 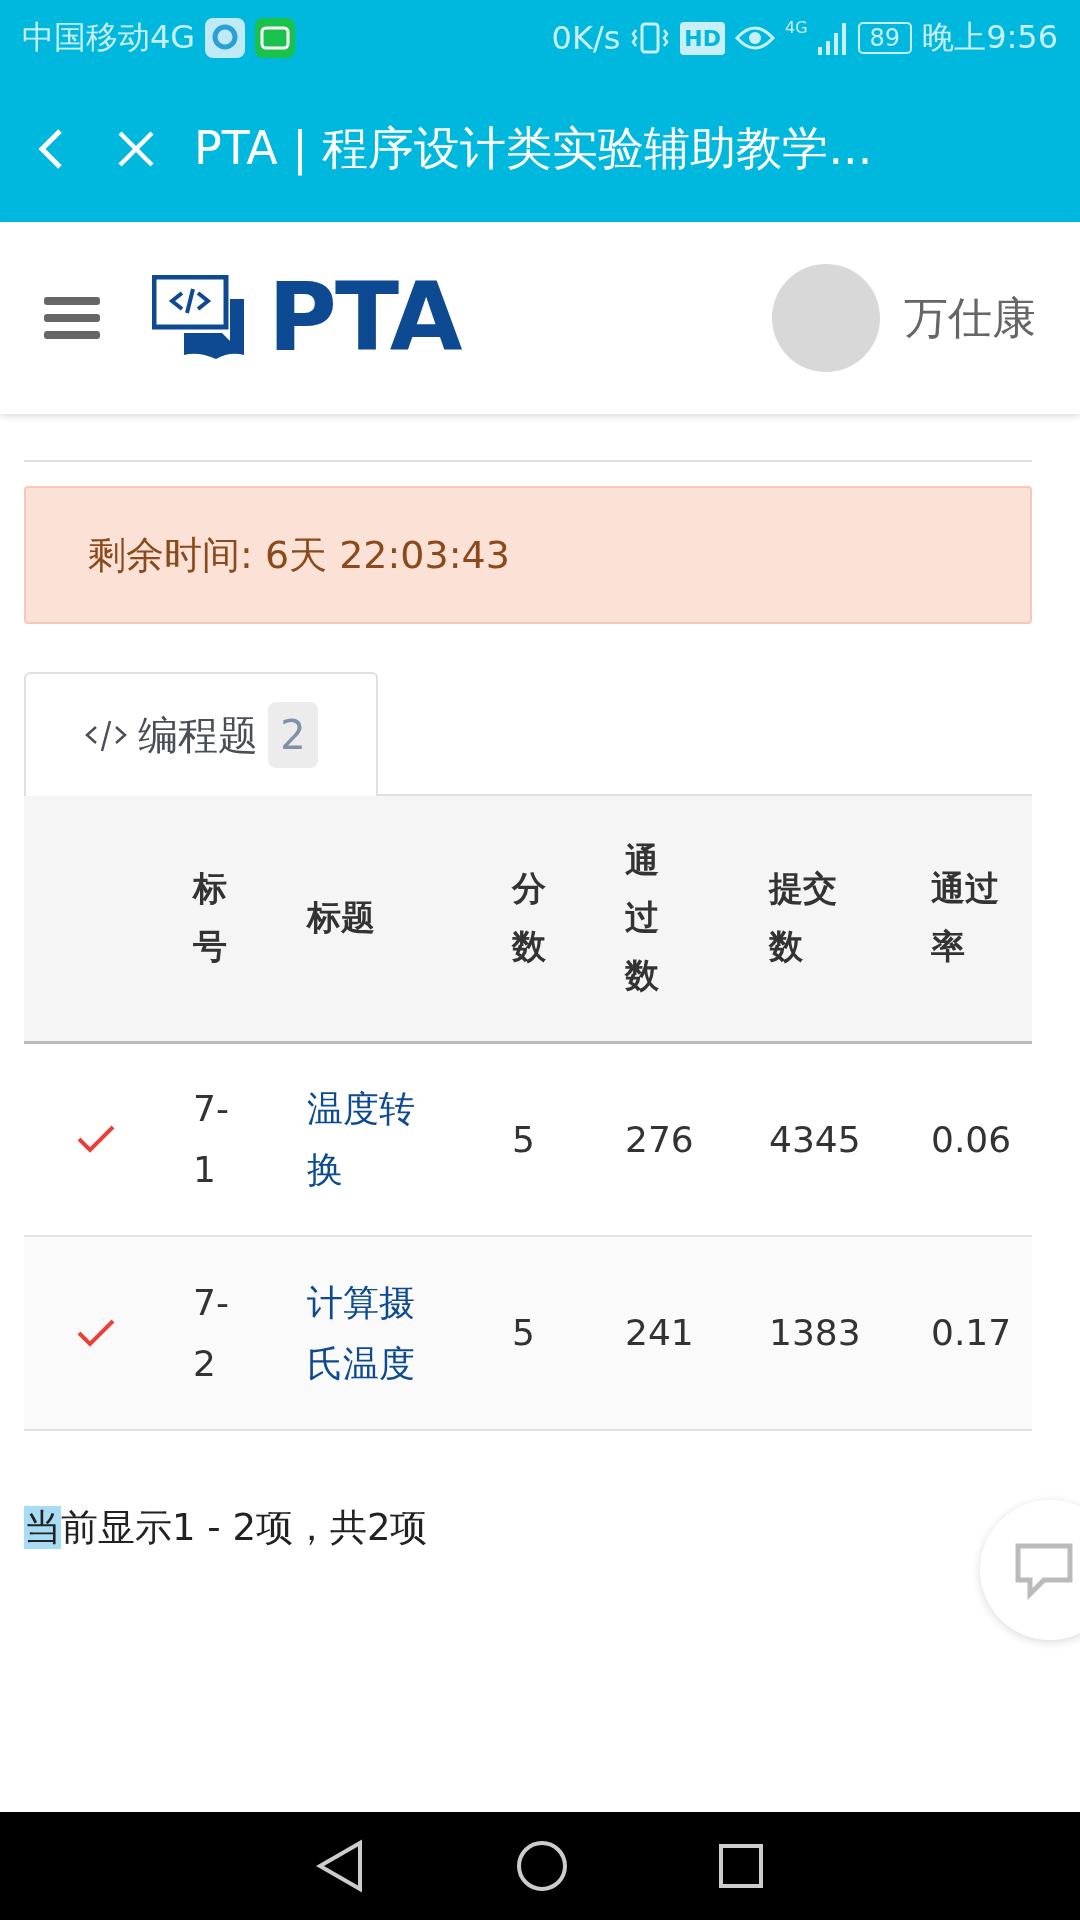 I want to click on menu-button, so click(x=72, y=318).